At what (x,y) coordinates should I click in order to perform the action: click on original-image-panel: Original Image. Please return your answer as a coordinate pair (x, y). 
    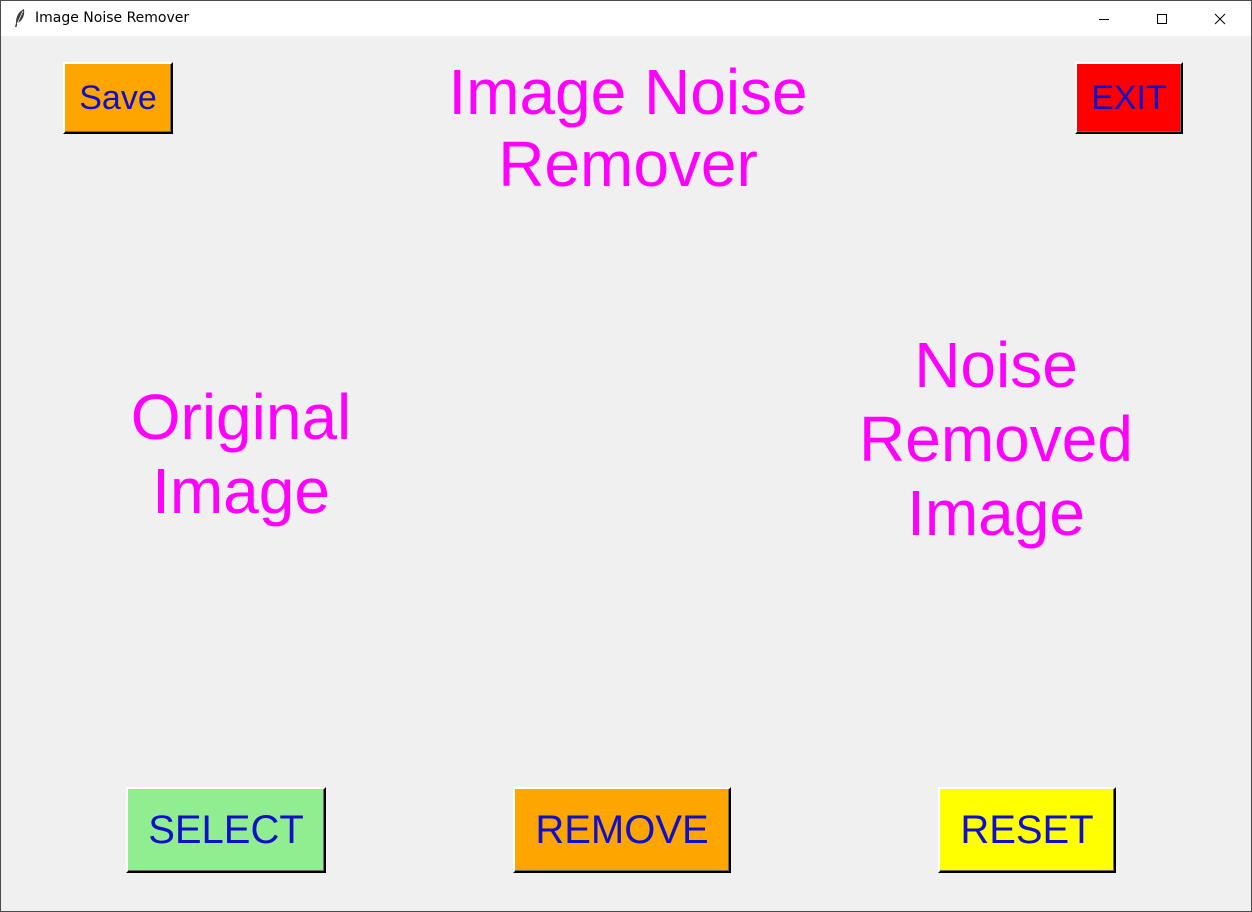
    Looking at the image, I should click on (241, 454).